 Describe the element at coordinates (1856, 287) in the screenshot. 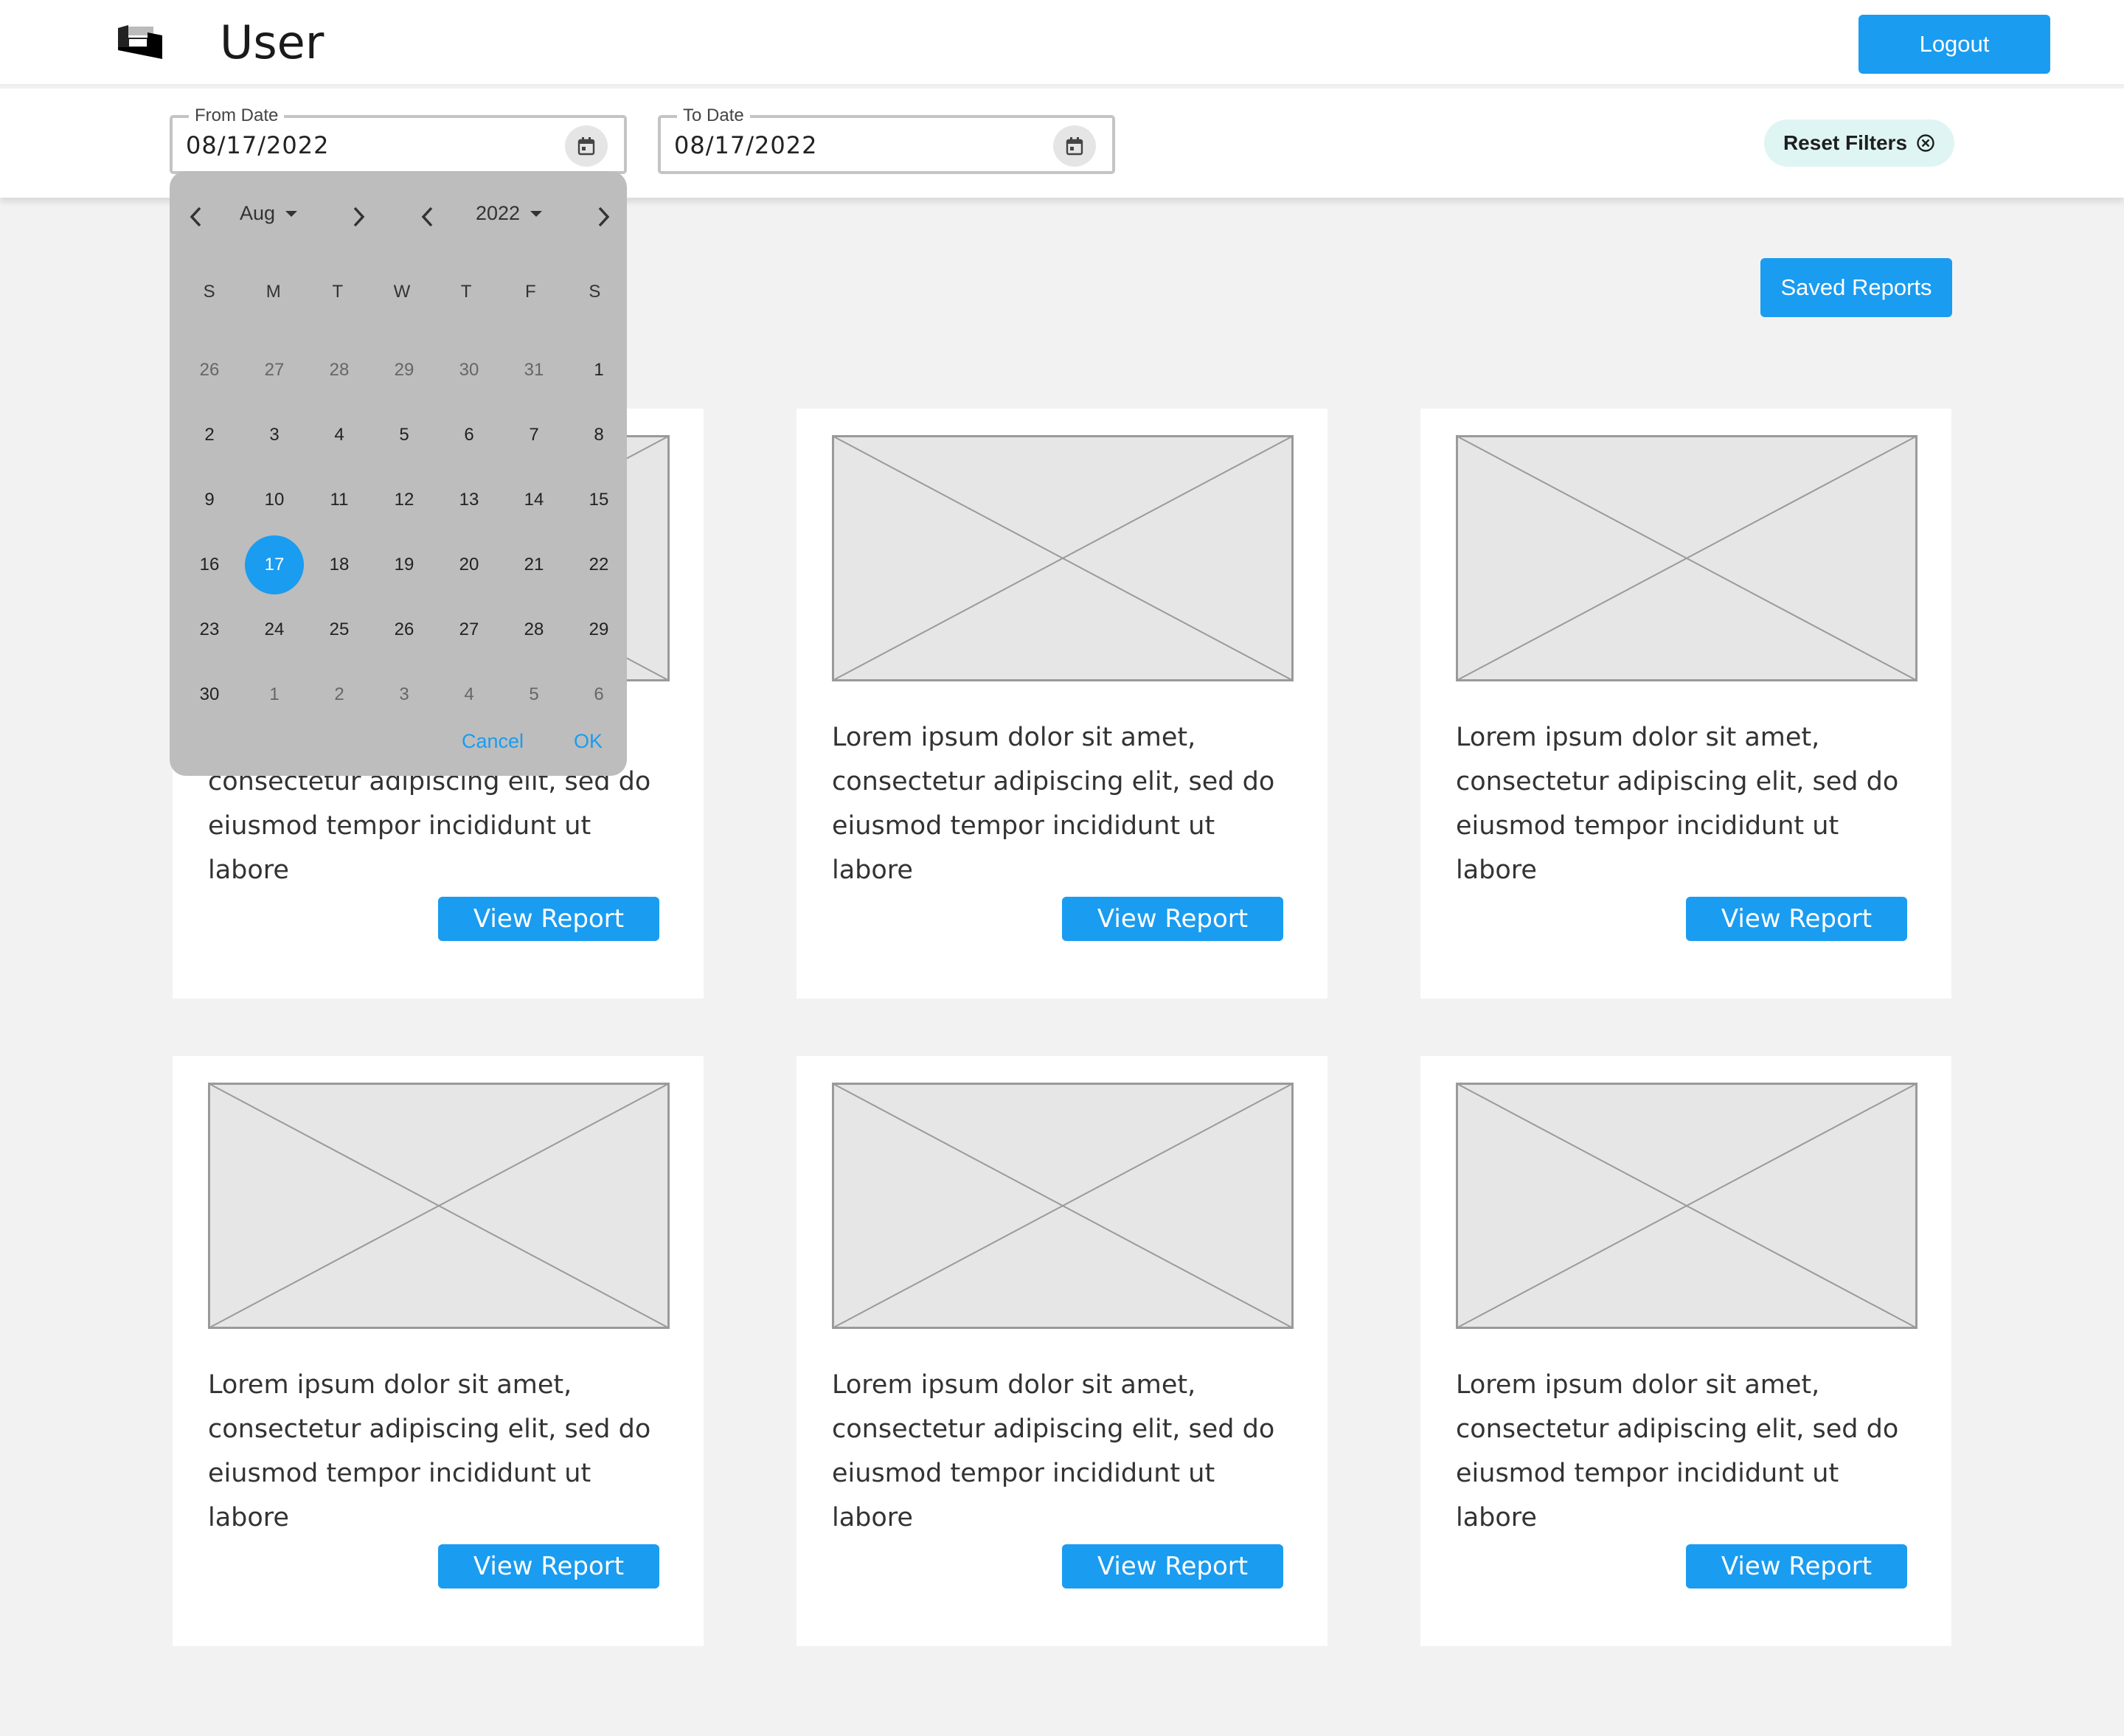

I see `saved-reports-button: Saved Reports` at that location.